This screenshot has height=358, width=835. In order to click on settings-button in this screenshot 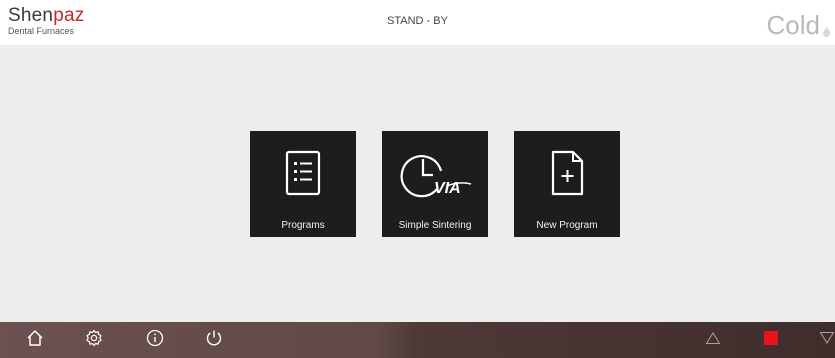, I will do `click(94, 340)`.